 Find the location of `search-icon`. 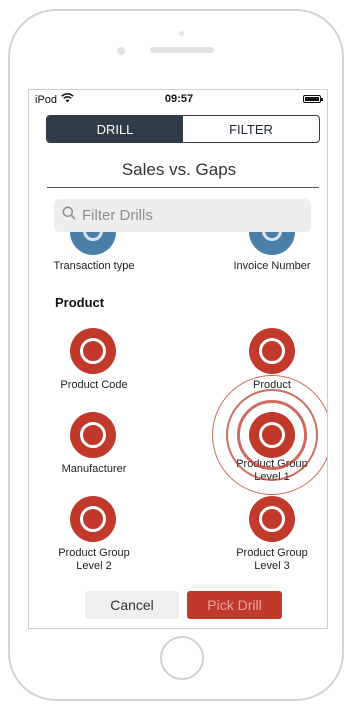

search-icon is located at coordinates (72, 215).